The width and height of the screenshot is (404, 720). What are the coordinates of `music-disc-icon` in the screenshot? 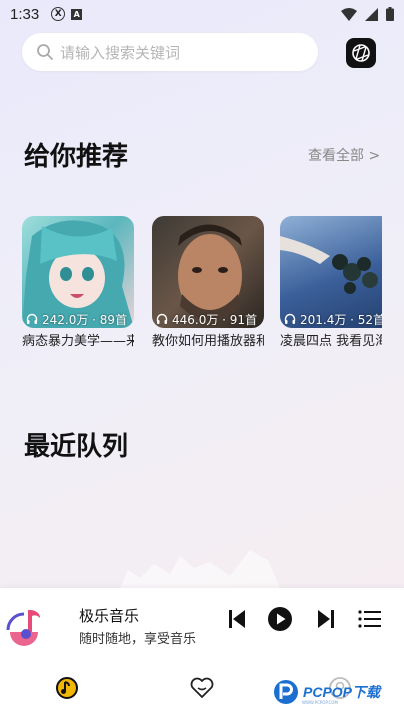 It's located at (67, 688).